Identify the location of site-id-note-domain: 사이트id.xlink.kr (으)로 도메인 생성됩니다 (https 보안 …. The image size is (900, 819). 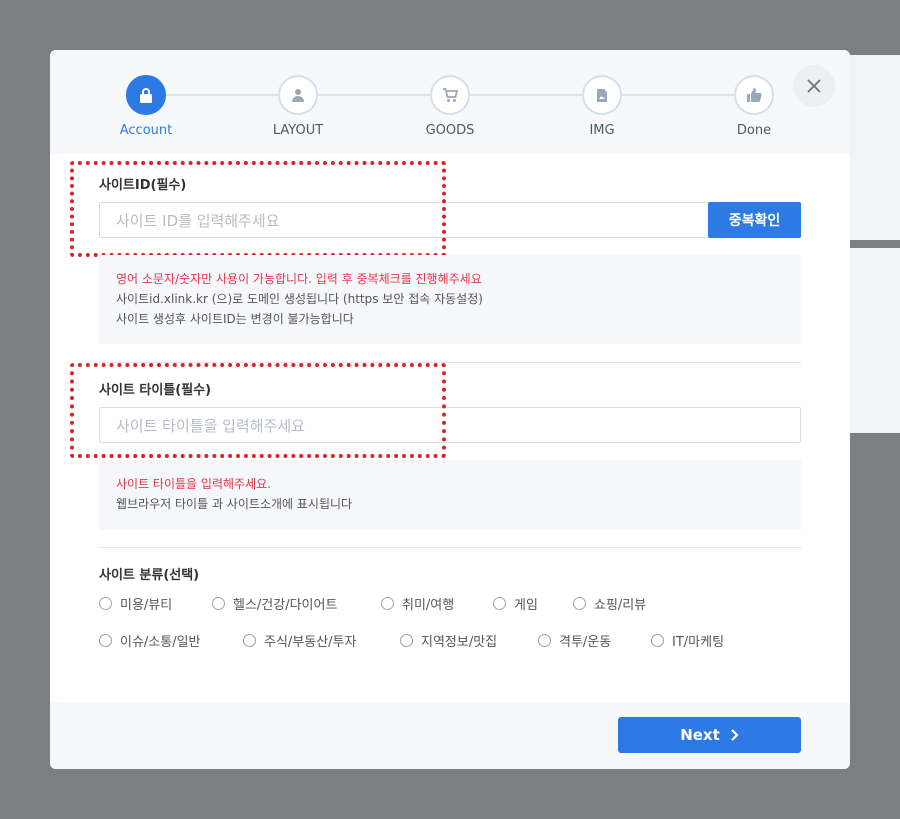
(299, 299).